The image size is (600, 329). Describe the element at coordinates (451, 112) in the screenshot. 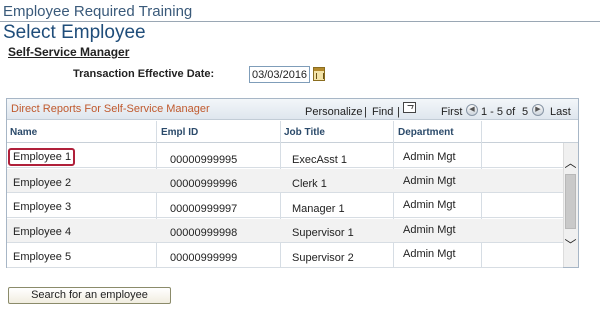

I see `first-link: First` at that location.